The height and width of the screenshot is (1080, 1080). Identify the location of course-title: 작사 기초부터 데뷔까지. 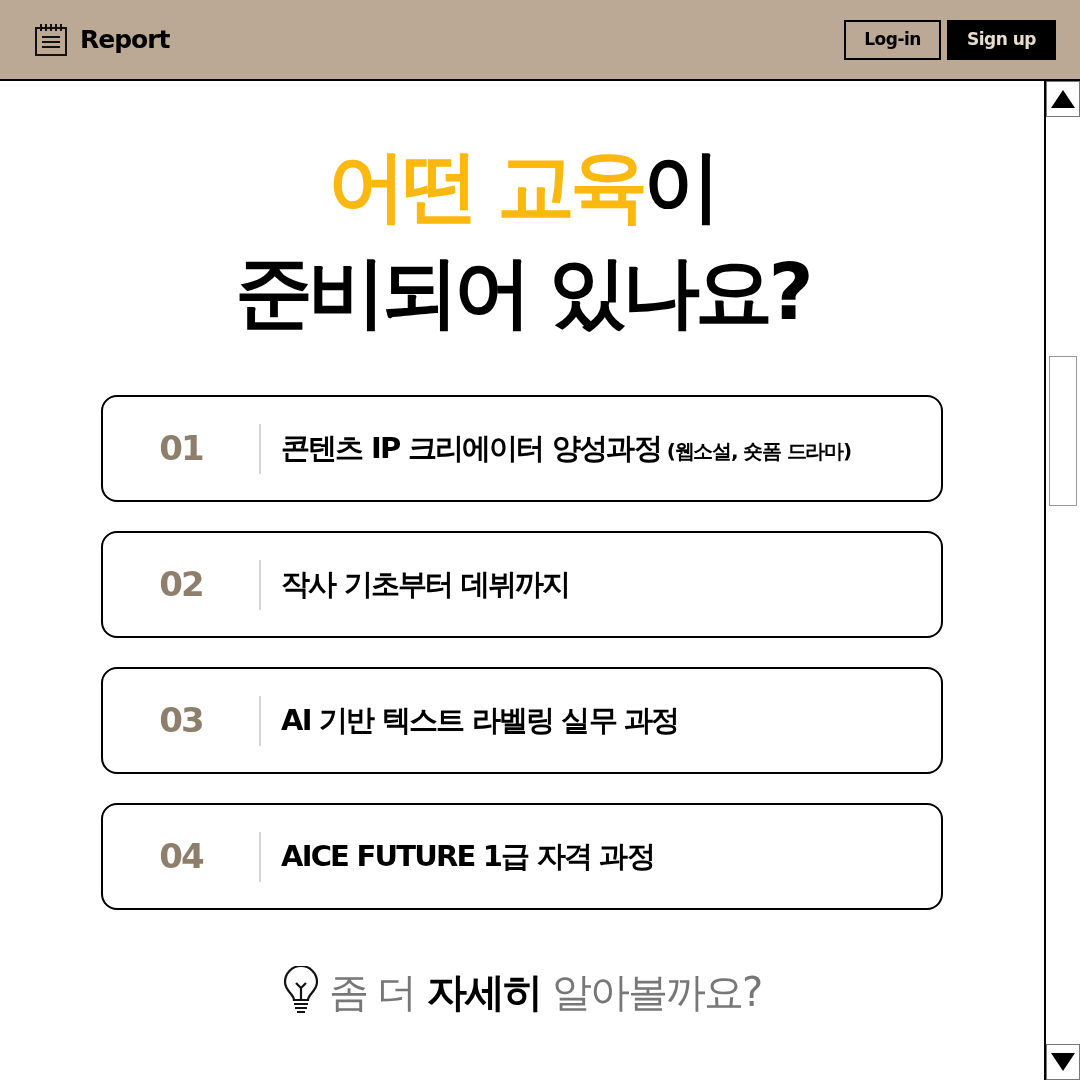
(425, 584).